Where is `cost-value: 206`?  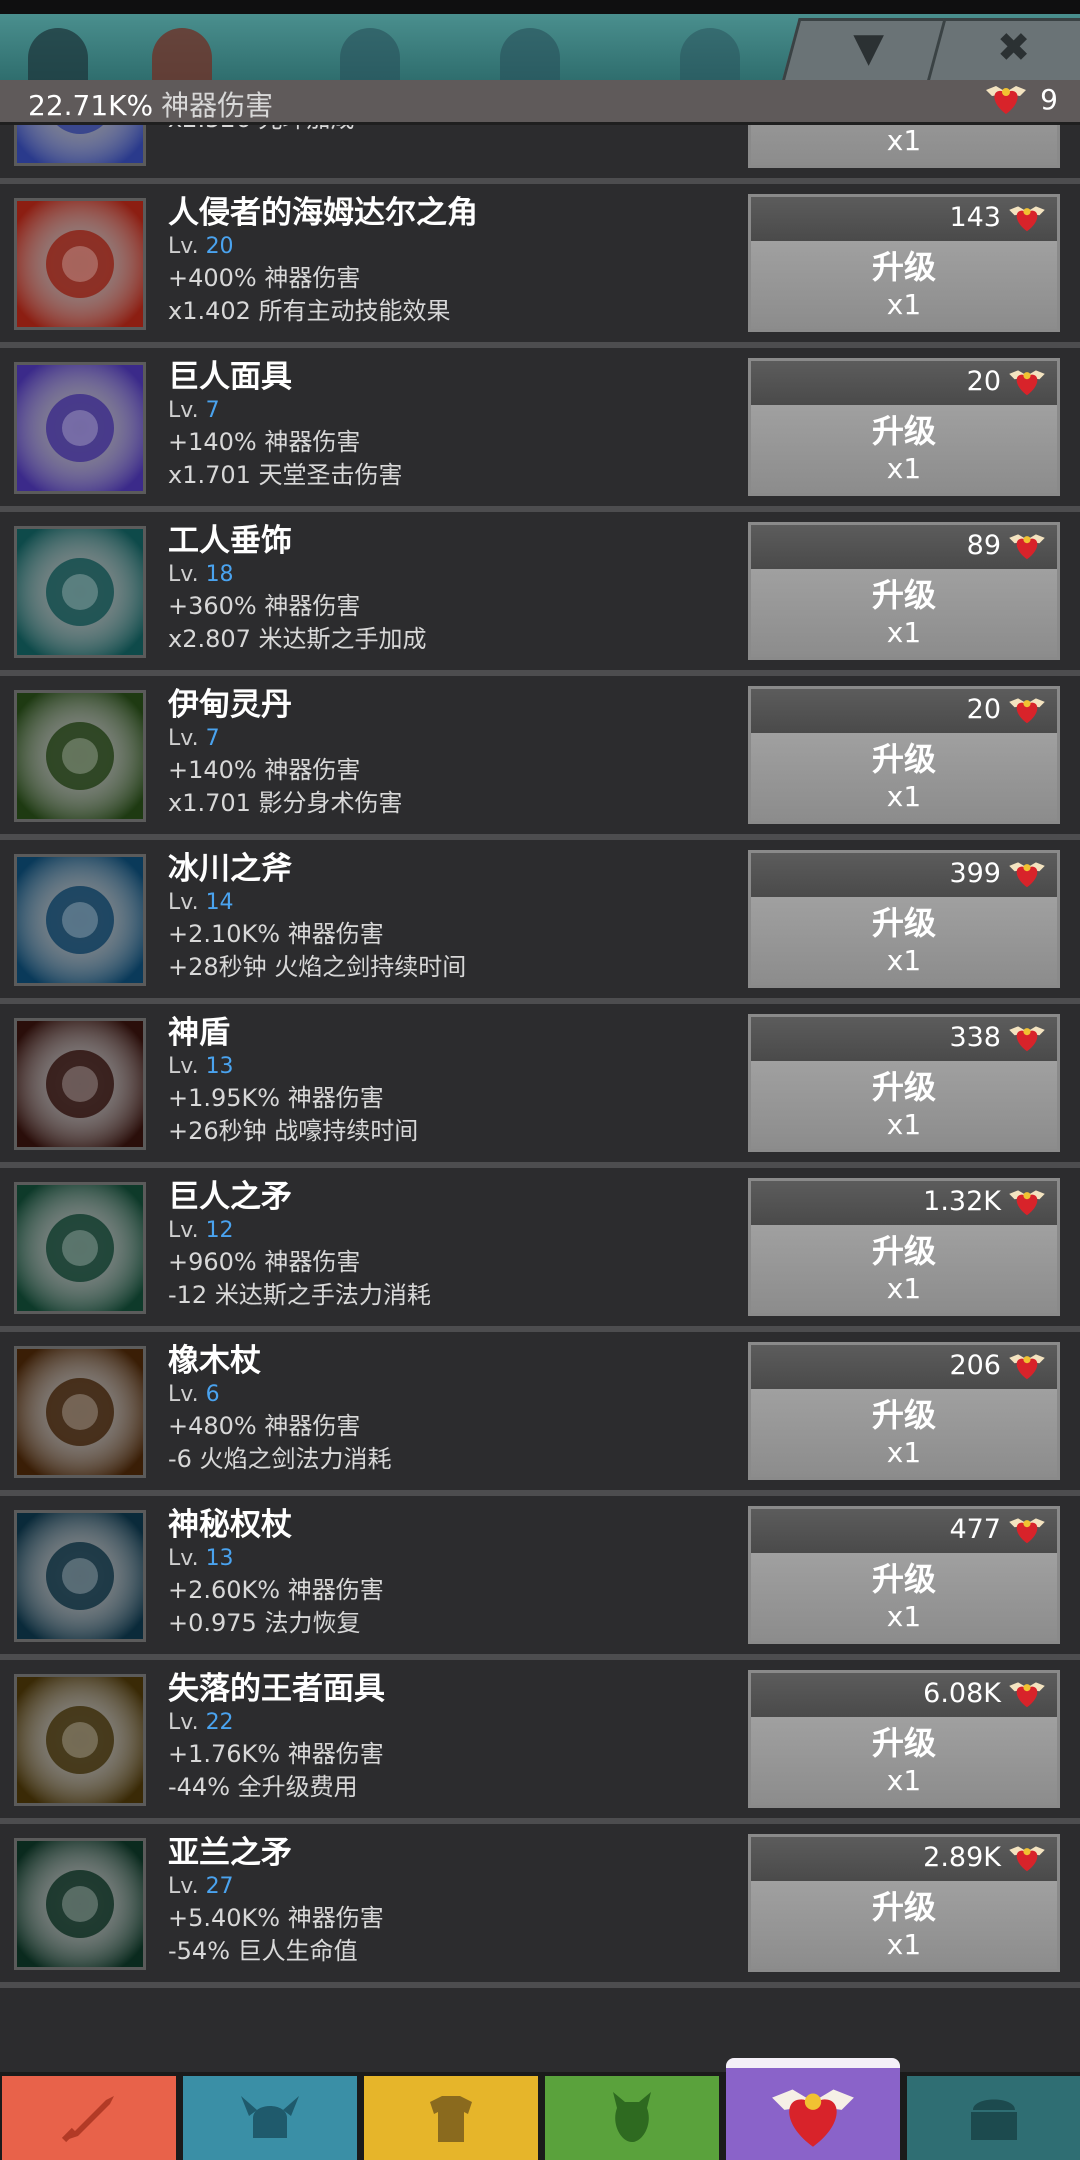 cost-value: 206 is located at coordinates (975, 1365).